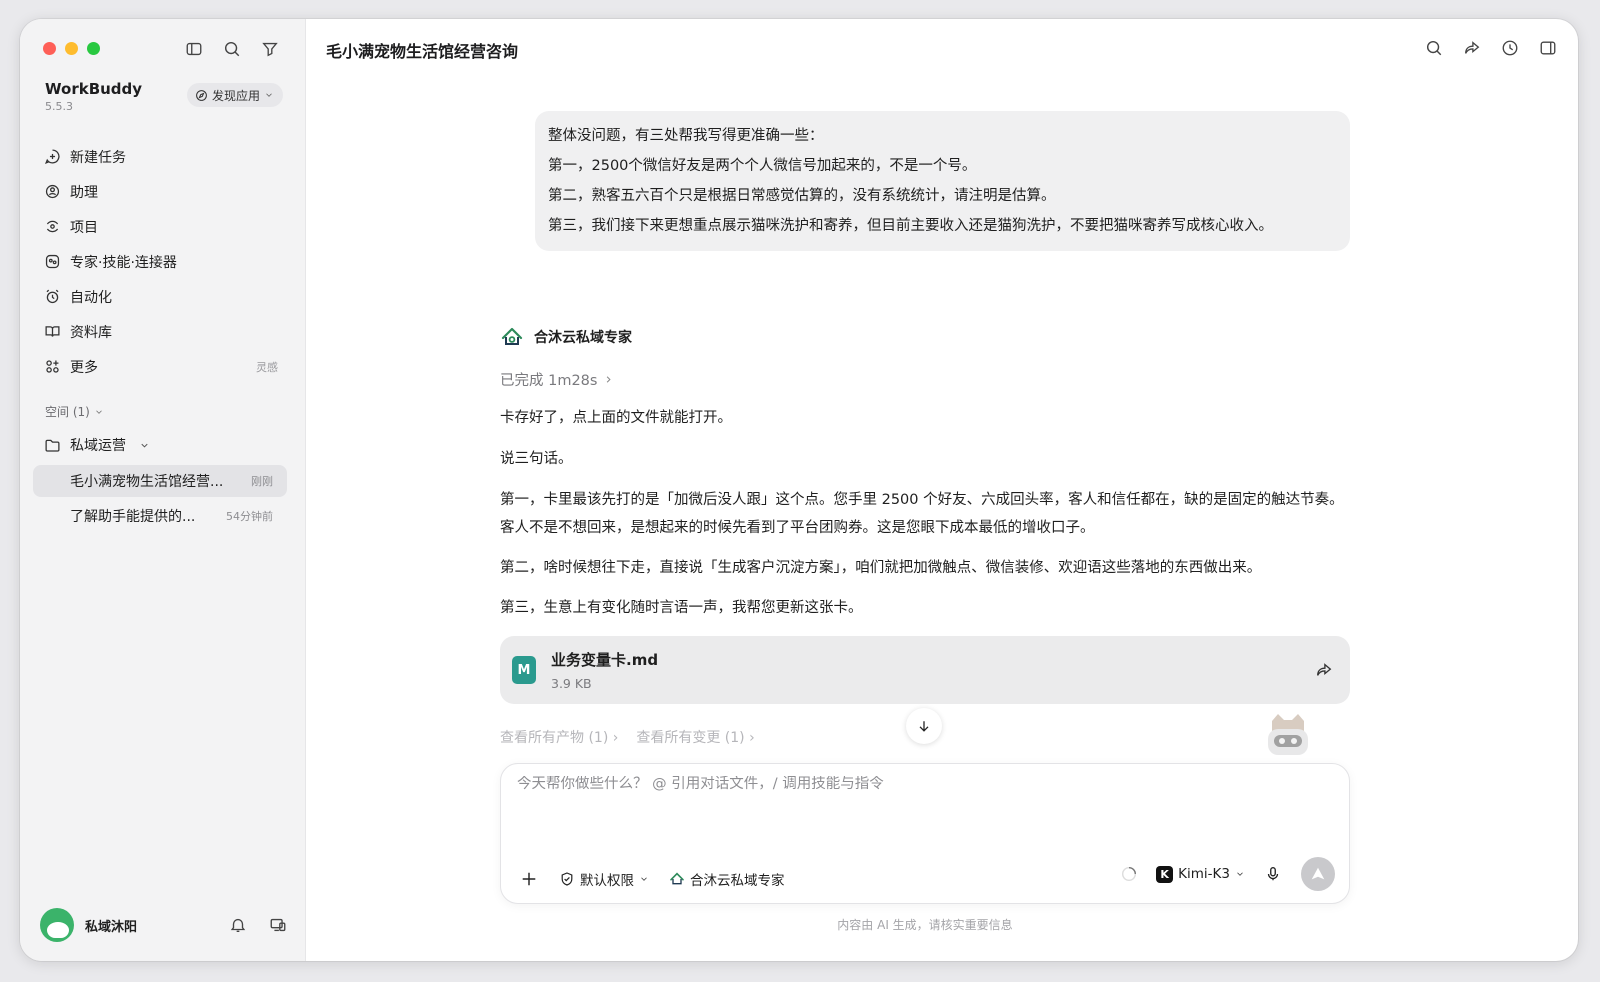 This screenshot has height=982, width=1600. What do you see at coordinates (278, 925) in the screenshot?
I see `devices-icon` at bounding box center [278, 925].